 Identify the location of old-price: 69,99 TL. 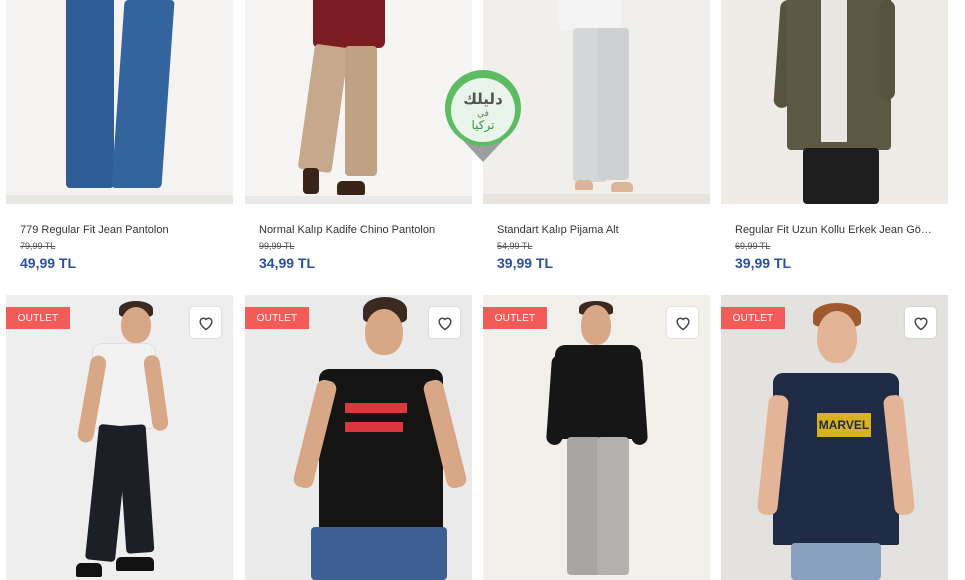
(753, 246).